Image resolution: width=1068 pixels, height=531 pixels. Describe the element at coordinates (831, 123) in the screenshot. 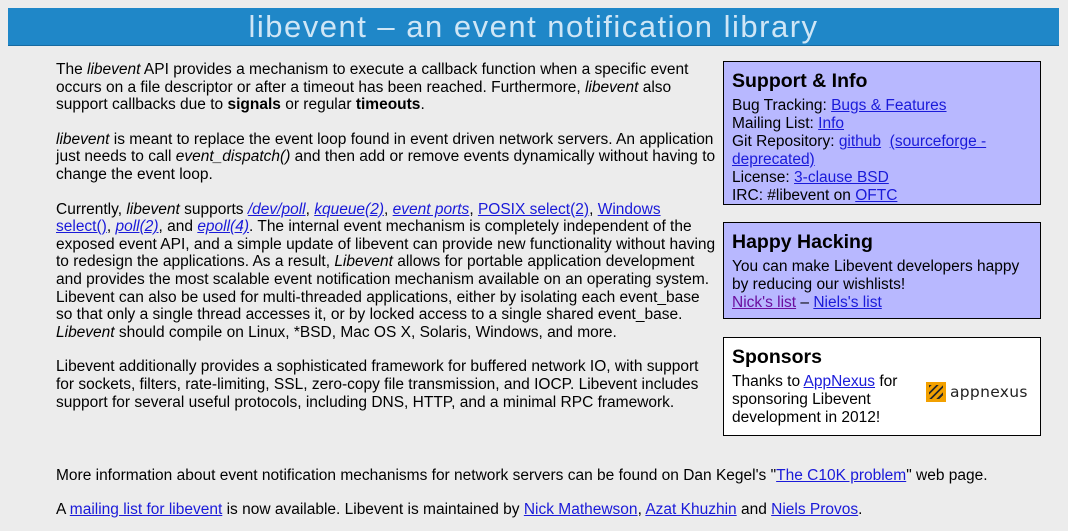

I see `mailing-list-info-link: Info` at that location.